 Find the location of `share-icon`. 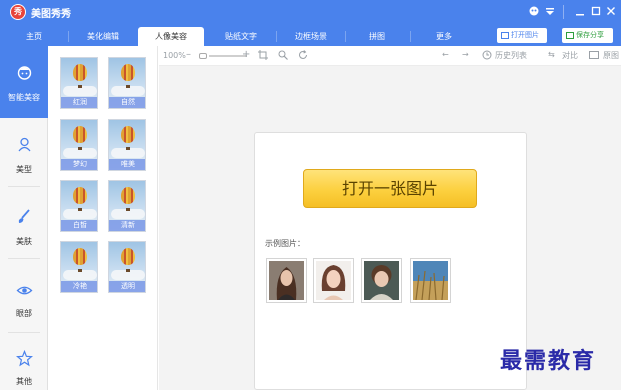

share-icon is located at coordinates (570, 35).